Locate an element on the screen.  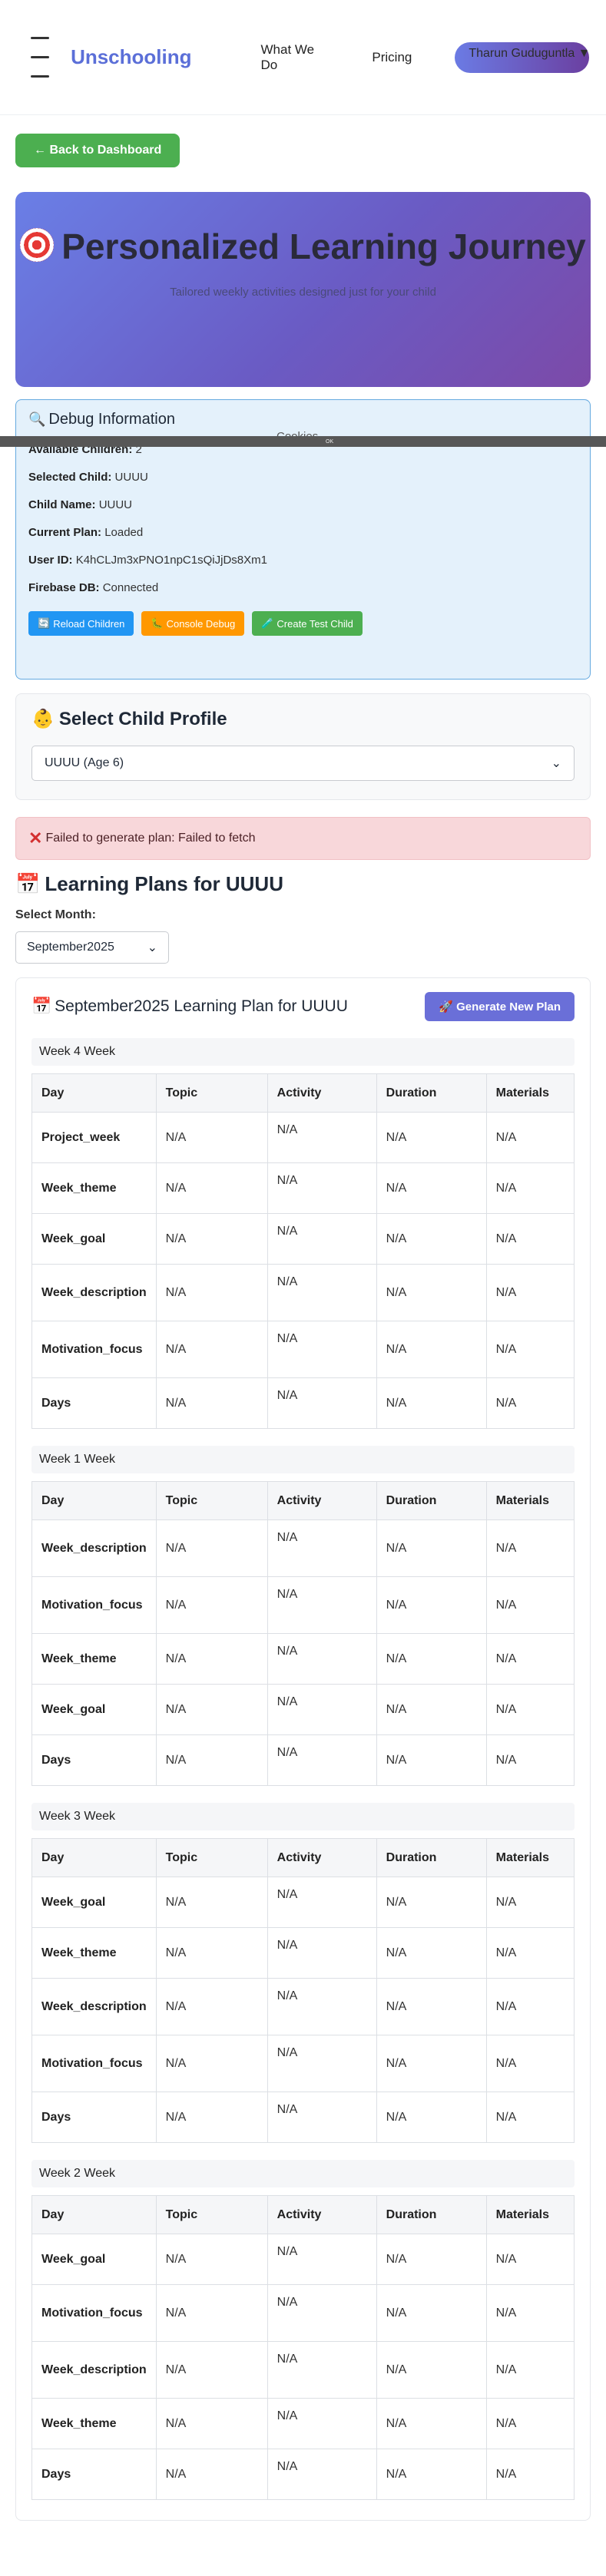
user-menu-button: Tharun Guduguntla ▼ is located at coordinates (522, 57).